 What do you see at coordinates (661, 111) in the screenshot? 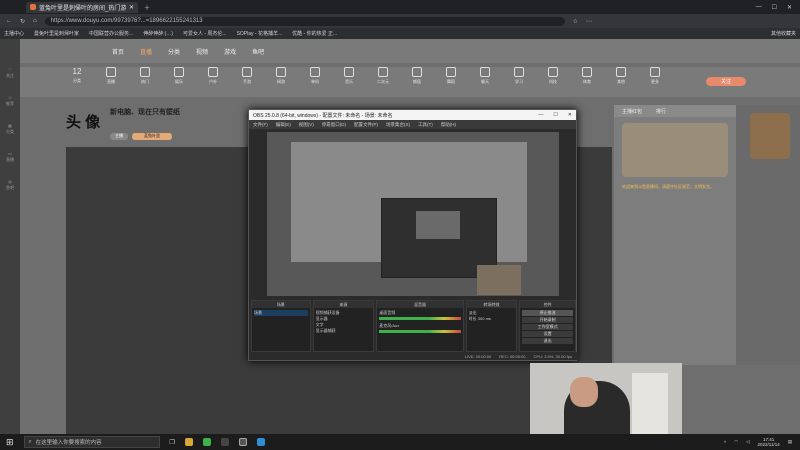
I see `tab-rank: 排行` at bounding box center [661, 111].